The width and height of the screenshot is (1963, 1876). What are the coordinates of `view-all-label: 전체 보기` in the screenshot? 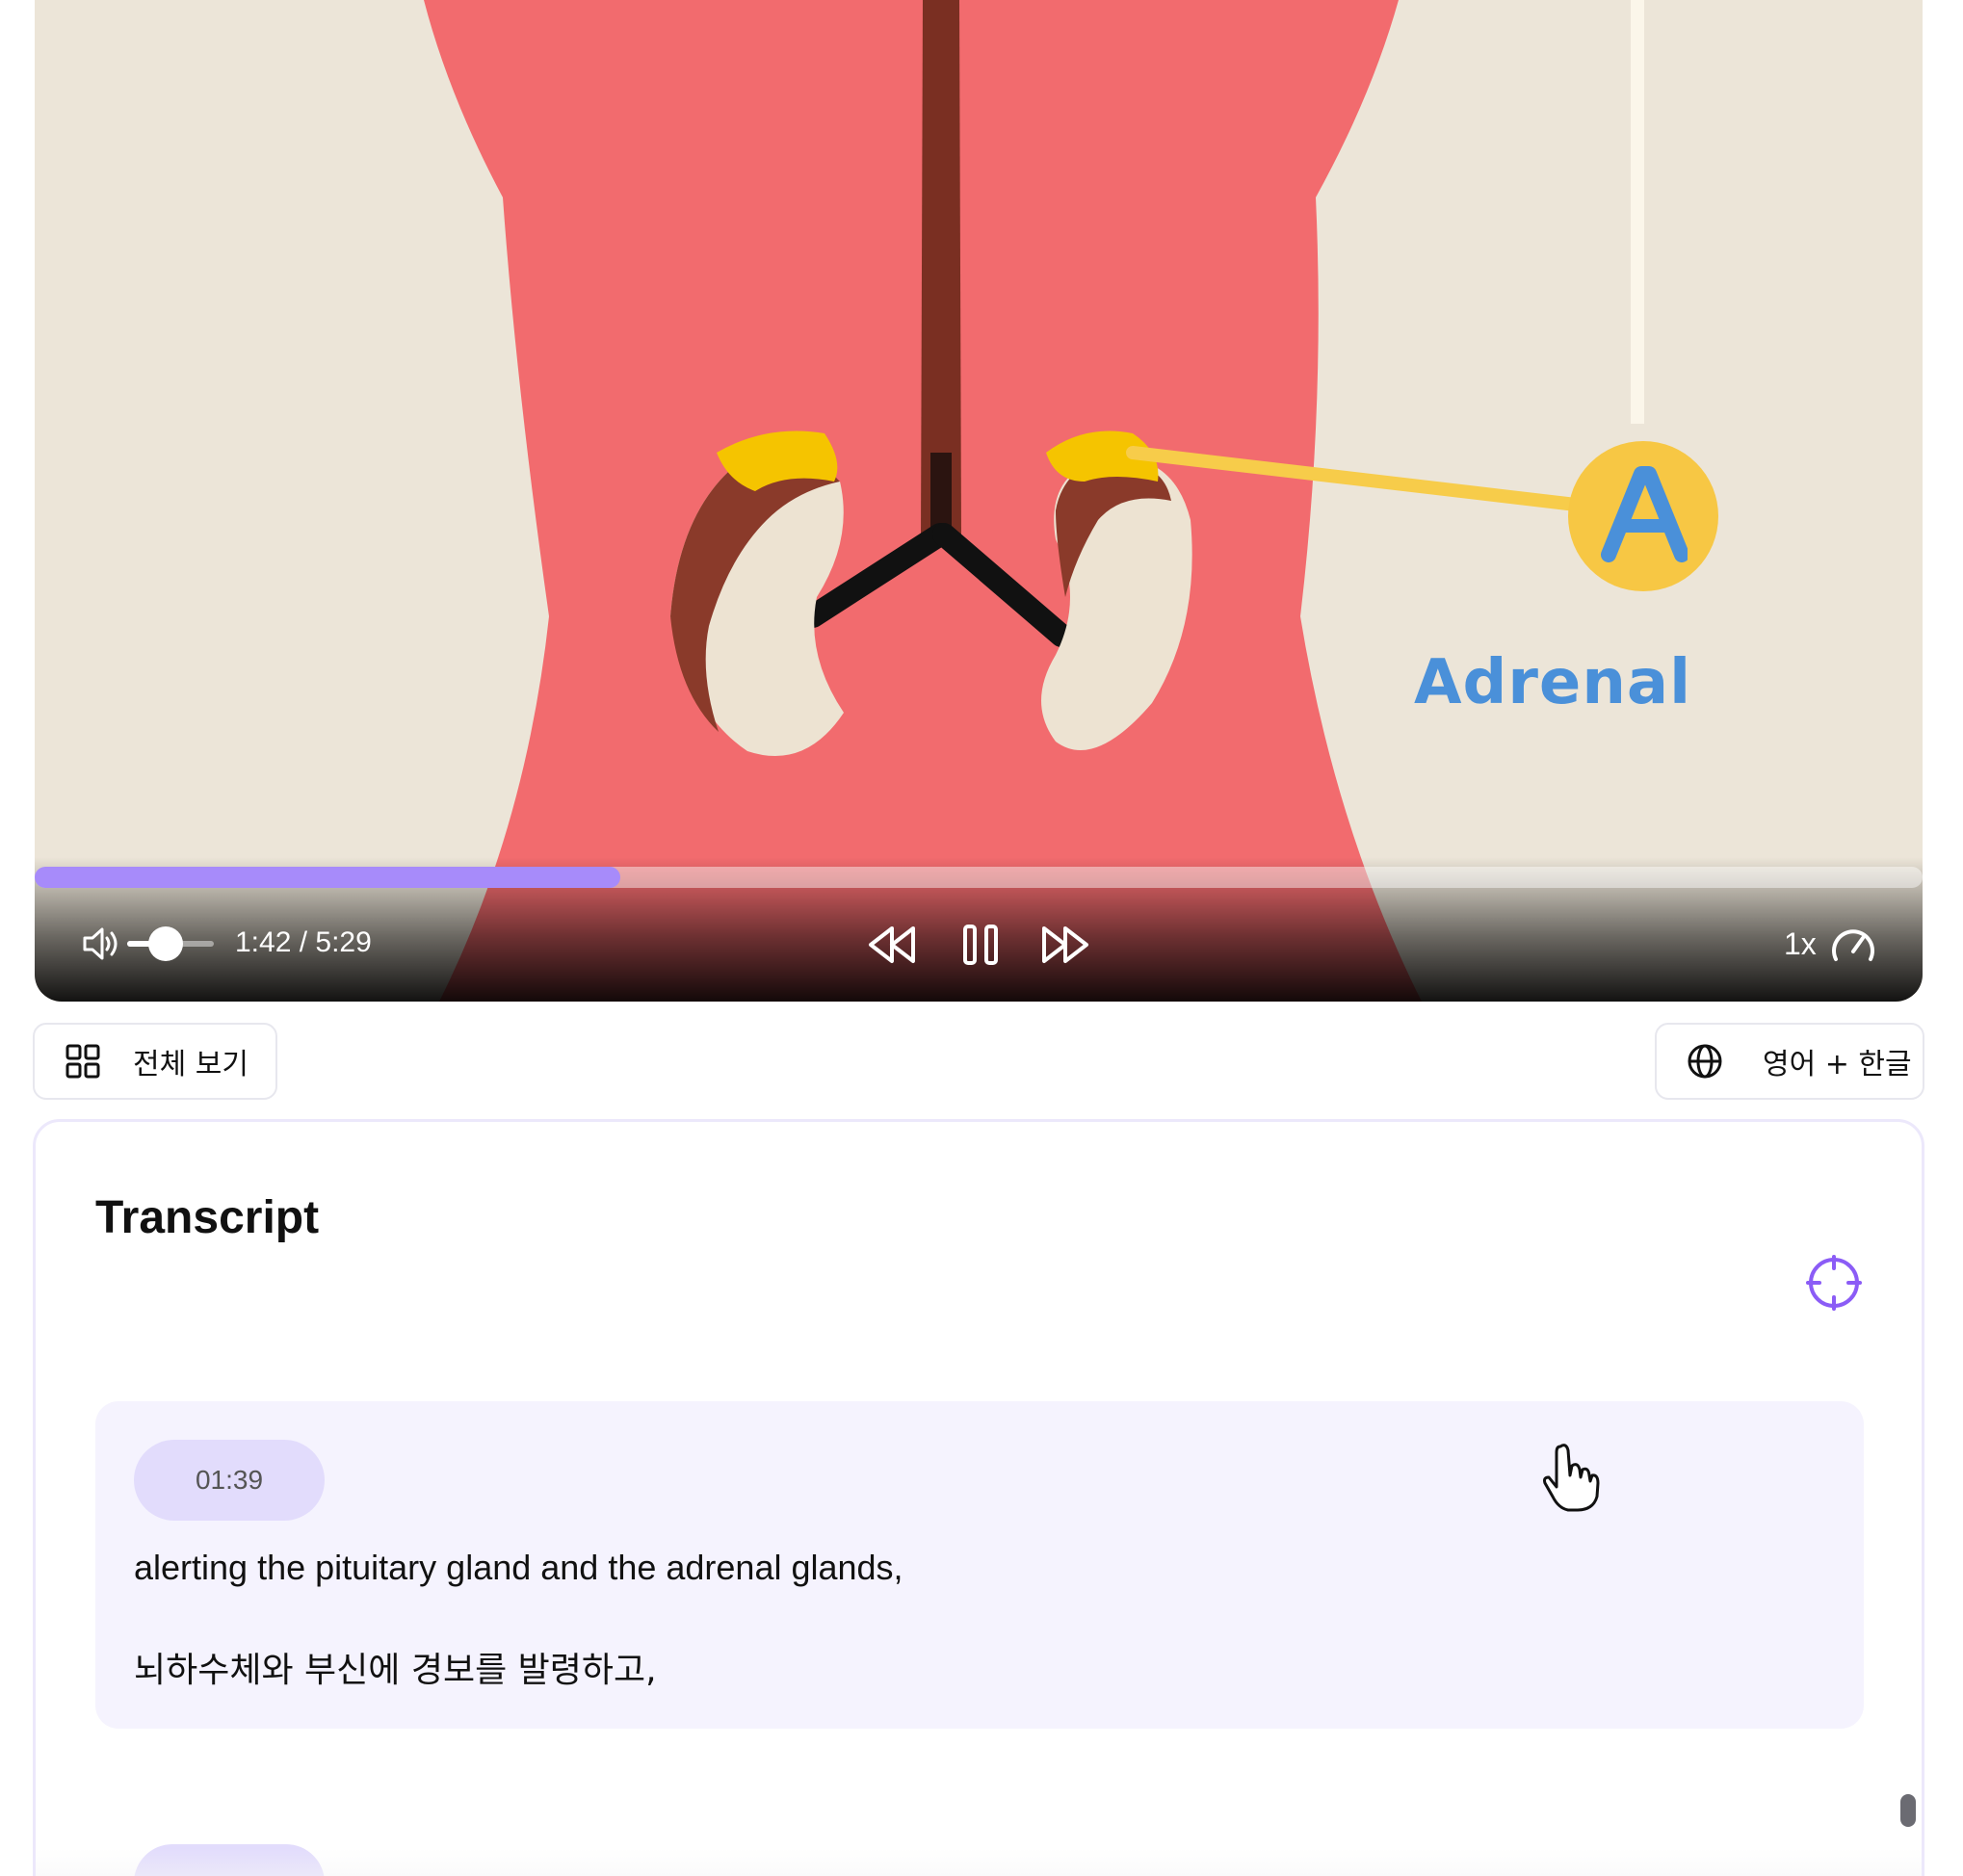 It's located at (191, 1065).